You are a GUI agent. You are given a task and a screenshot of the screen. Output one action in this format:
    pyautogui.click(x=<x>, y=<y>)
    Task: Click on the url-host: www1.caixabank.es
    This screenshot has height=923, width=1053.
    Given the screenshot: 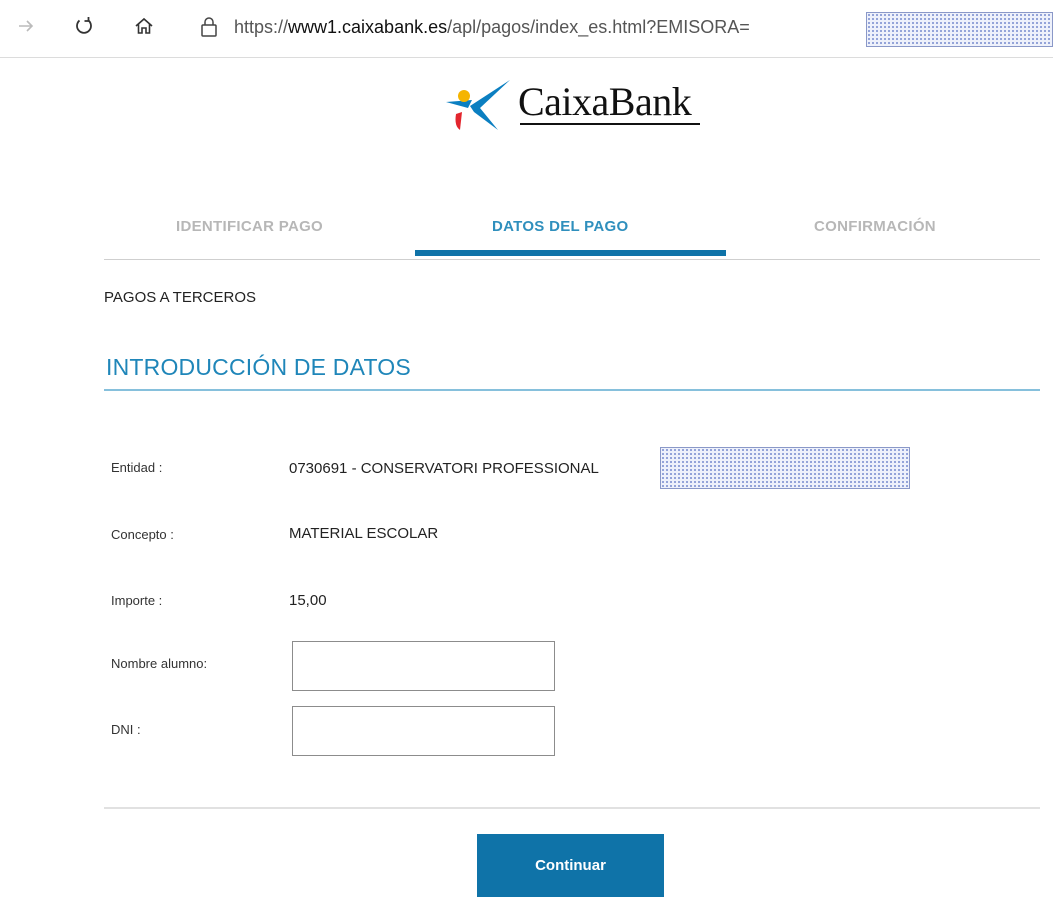 What is the action you would take?
    pyautogui.click(x=368, y=27)
    